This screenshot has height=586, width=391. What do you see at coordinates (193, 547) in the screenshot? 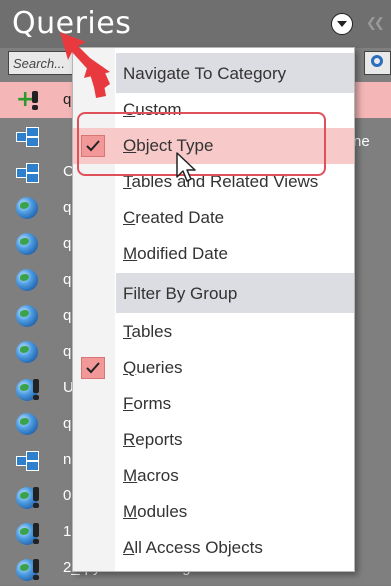
I see `menu-item-label: All Access Objects` at bounding box center [193, 547].